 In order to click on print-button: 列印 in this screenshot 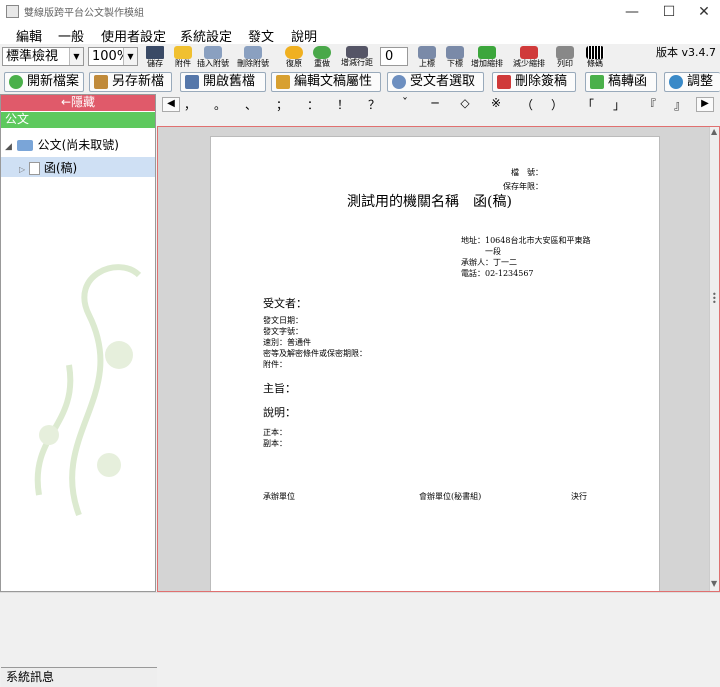, I will do `click(565, 58)`.